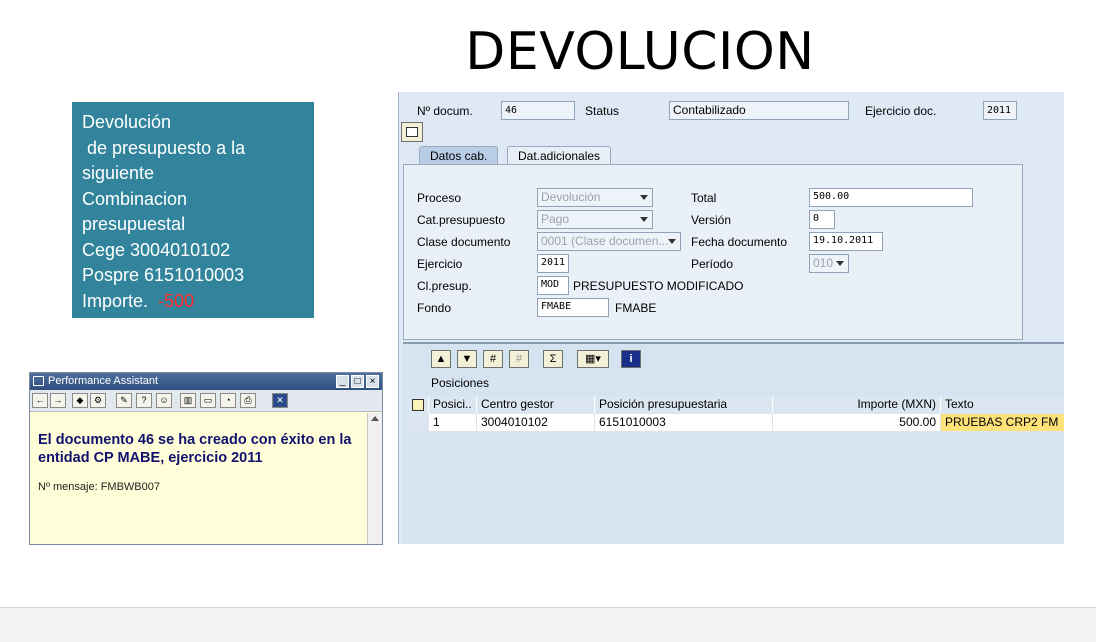  Describe the element at coordinates (536, 405) in the screenshot. I see `column-header-centro-gestor: Centro gestor` at that location.